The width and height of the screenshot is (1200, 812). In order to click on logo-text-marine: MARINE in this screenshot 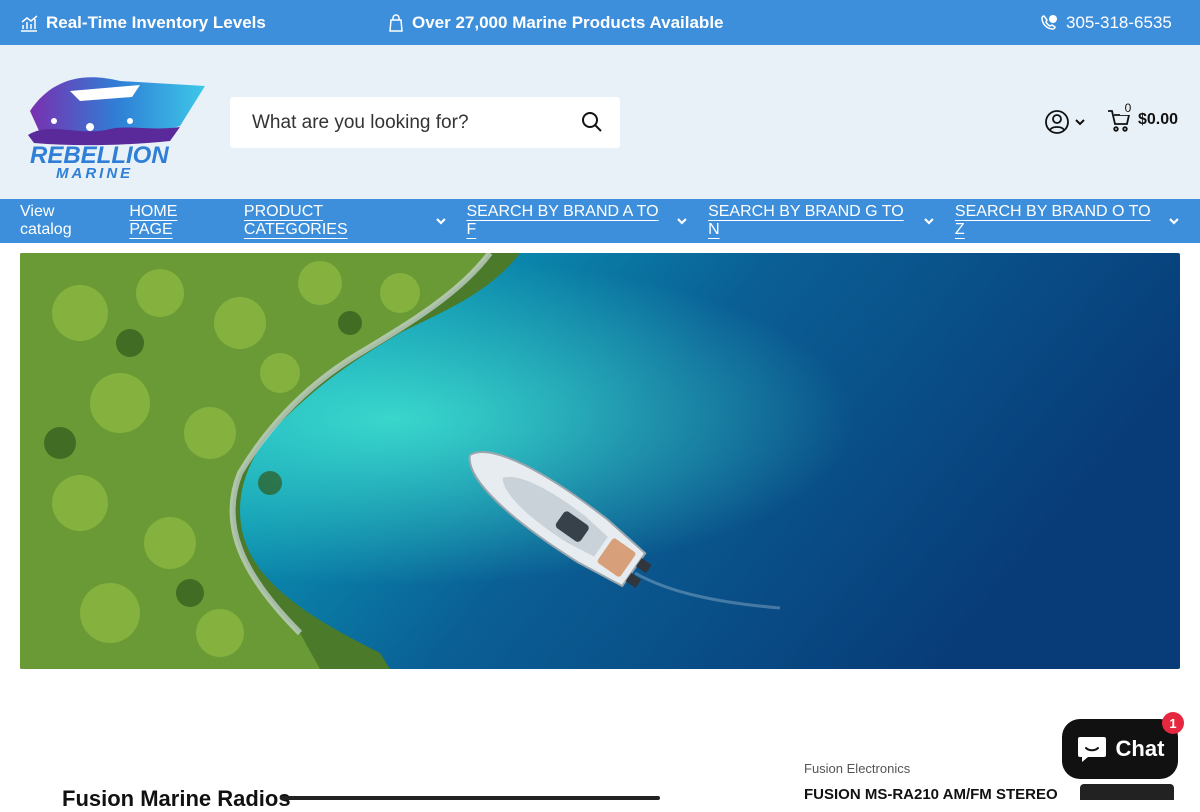, I will do `click(94, 173)`.